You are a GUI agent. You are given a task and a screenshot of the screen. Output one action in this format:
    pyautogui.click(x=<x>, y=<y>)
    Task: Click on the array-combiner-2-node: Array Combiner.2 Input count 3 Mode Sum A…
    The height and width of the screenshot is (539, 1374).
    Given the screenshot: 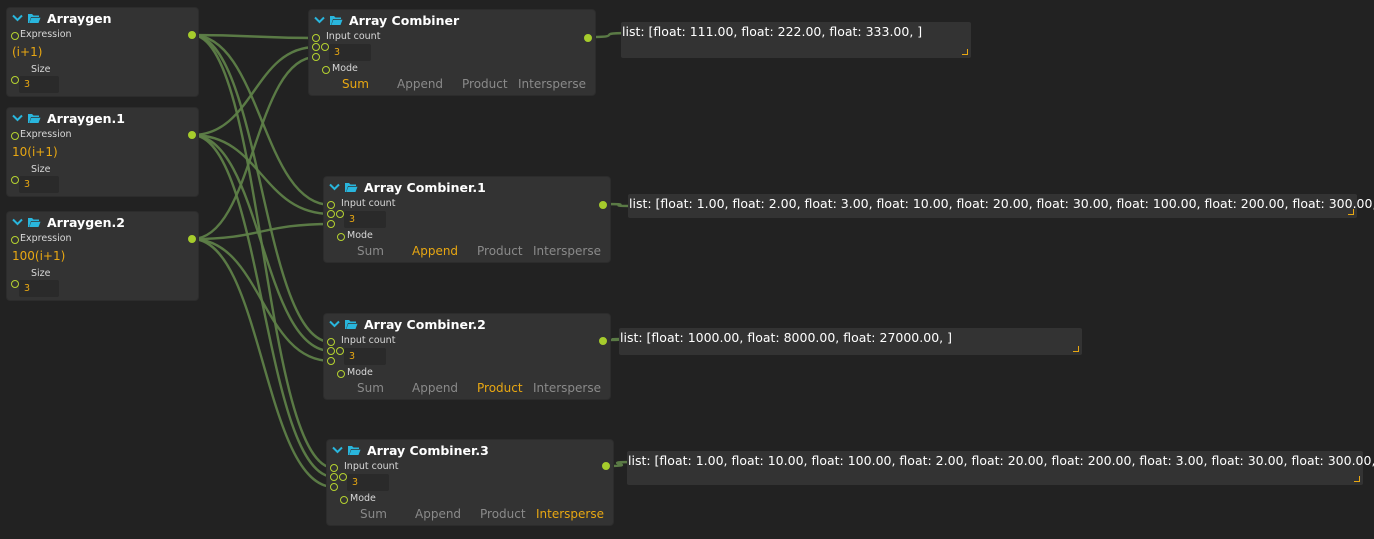 What is the action you would take?
    pyautogui.click(x=467, y=356)
    